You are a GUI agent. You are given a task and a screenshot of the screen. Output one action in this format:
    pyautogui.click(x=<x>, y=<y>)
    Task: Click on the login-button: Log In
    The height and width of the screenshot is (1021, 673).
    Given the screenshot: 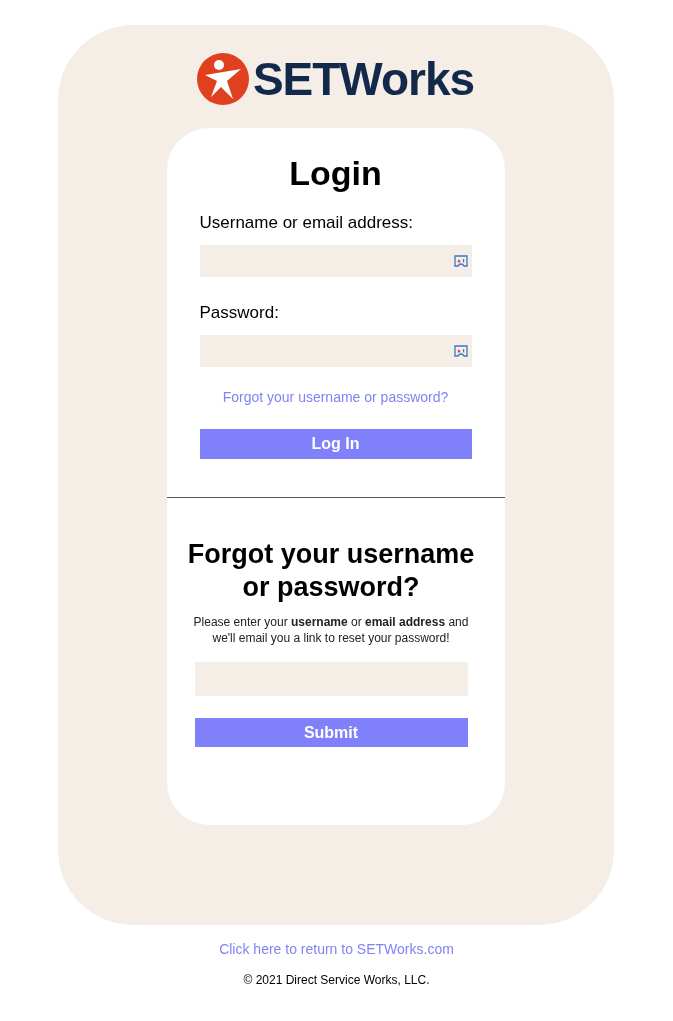 What is the action you would take?
    pyautogui.click(x=335, y=444)
    